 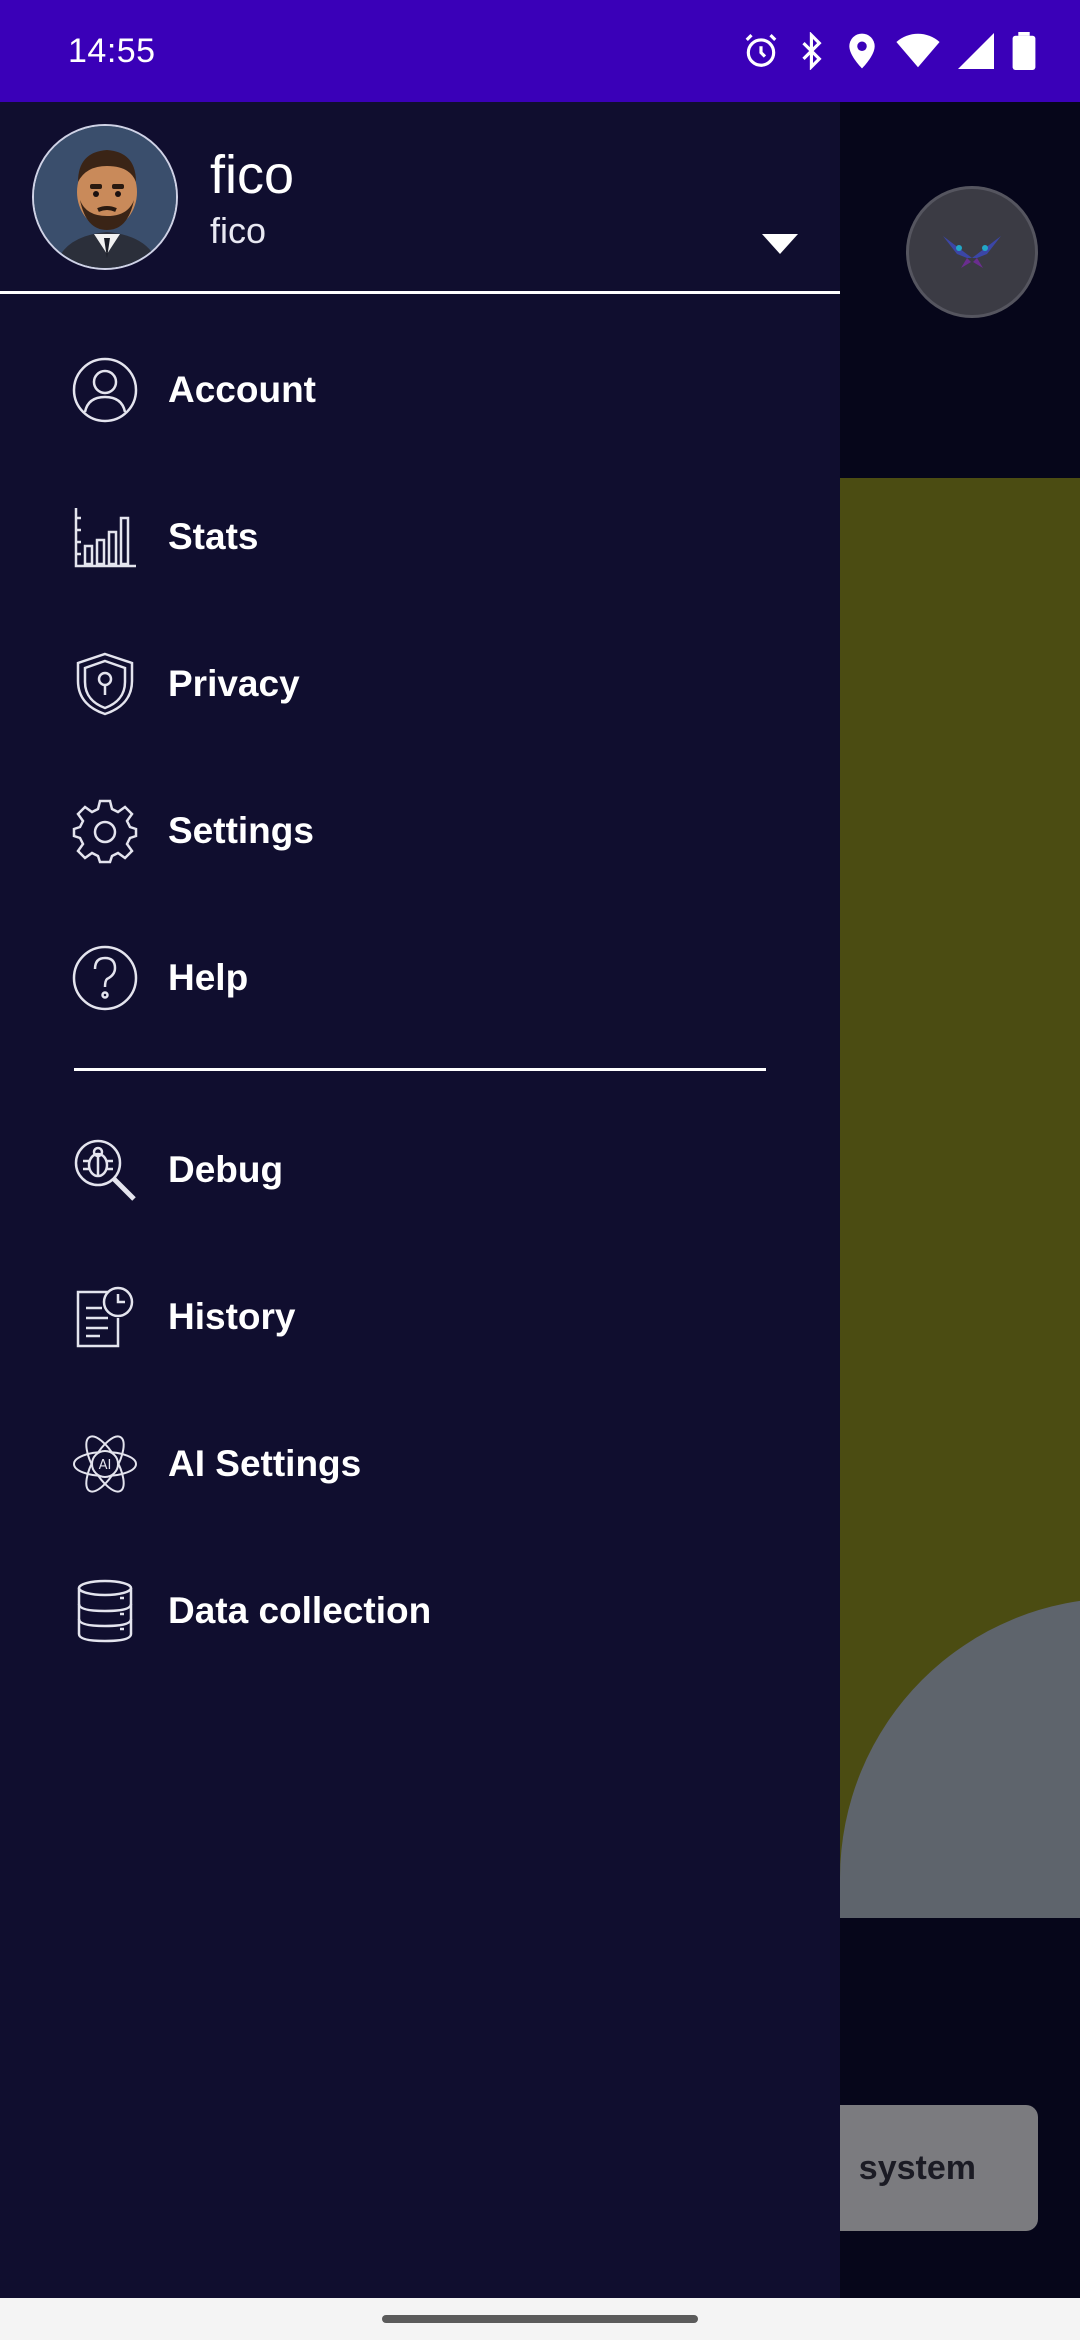 I want to click on menu-label-settings: Settings, so click(x=241, y=830).